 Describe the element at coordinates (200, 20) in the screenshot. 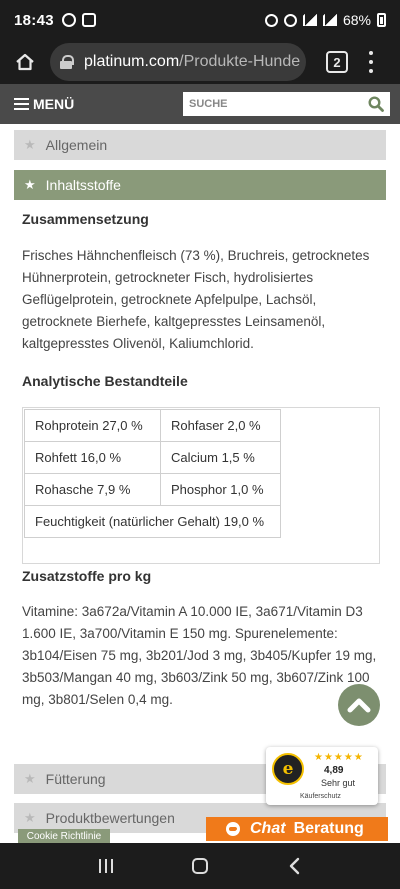

I see `status-bar: 18:43 68%` at that location.